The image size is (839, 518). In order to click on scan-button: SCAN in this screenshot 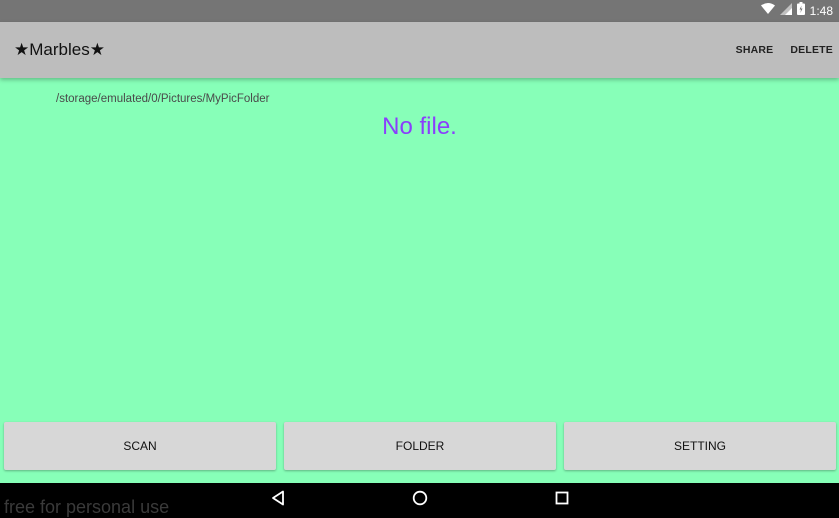, I will do `click(140, 446)`.